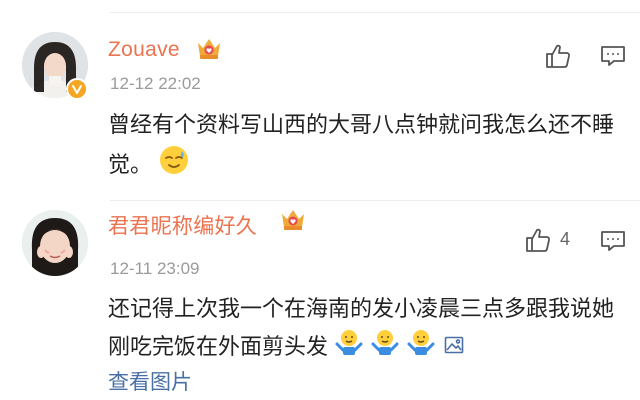 The height and width of the screenshot is (400, 640). I want to click on sweat-smile-emoji-icon, so click(174, 166).